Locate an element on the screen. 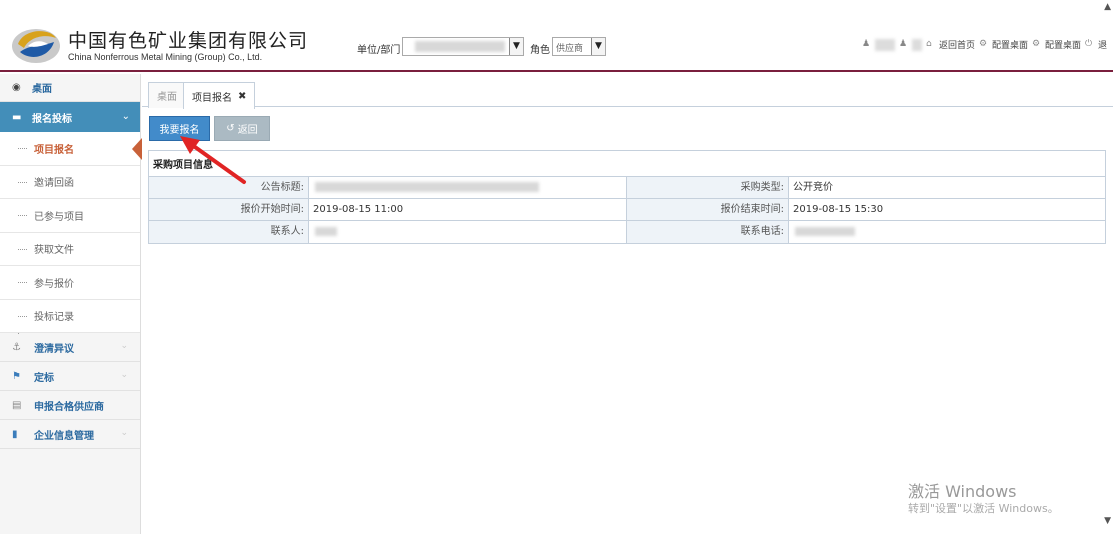  phone-label: 联系电话: is located at coordinates (708, 232).